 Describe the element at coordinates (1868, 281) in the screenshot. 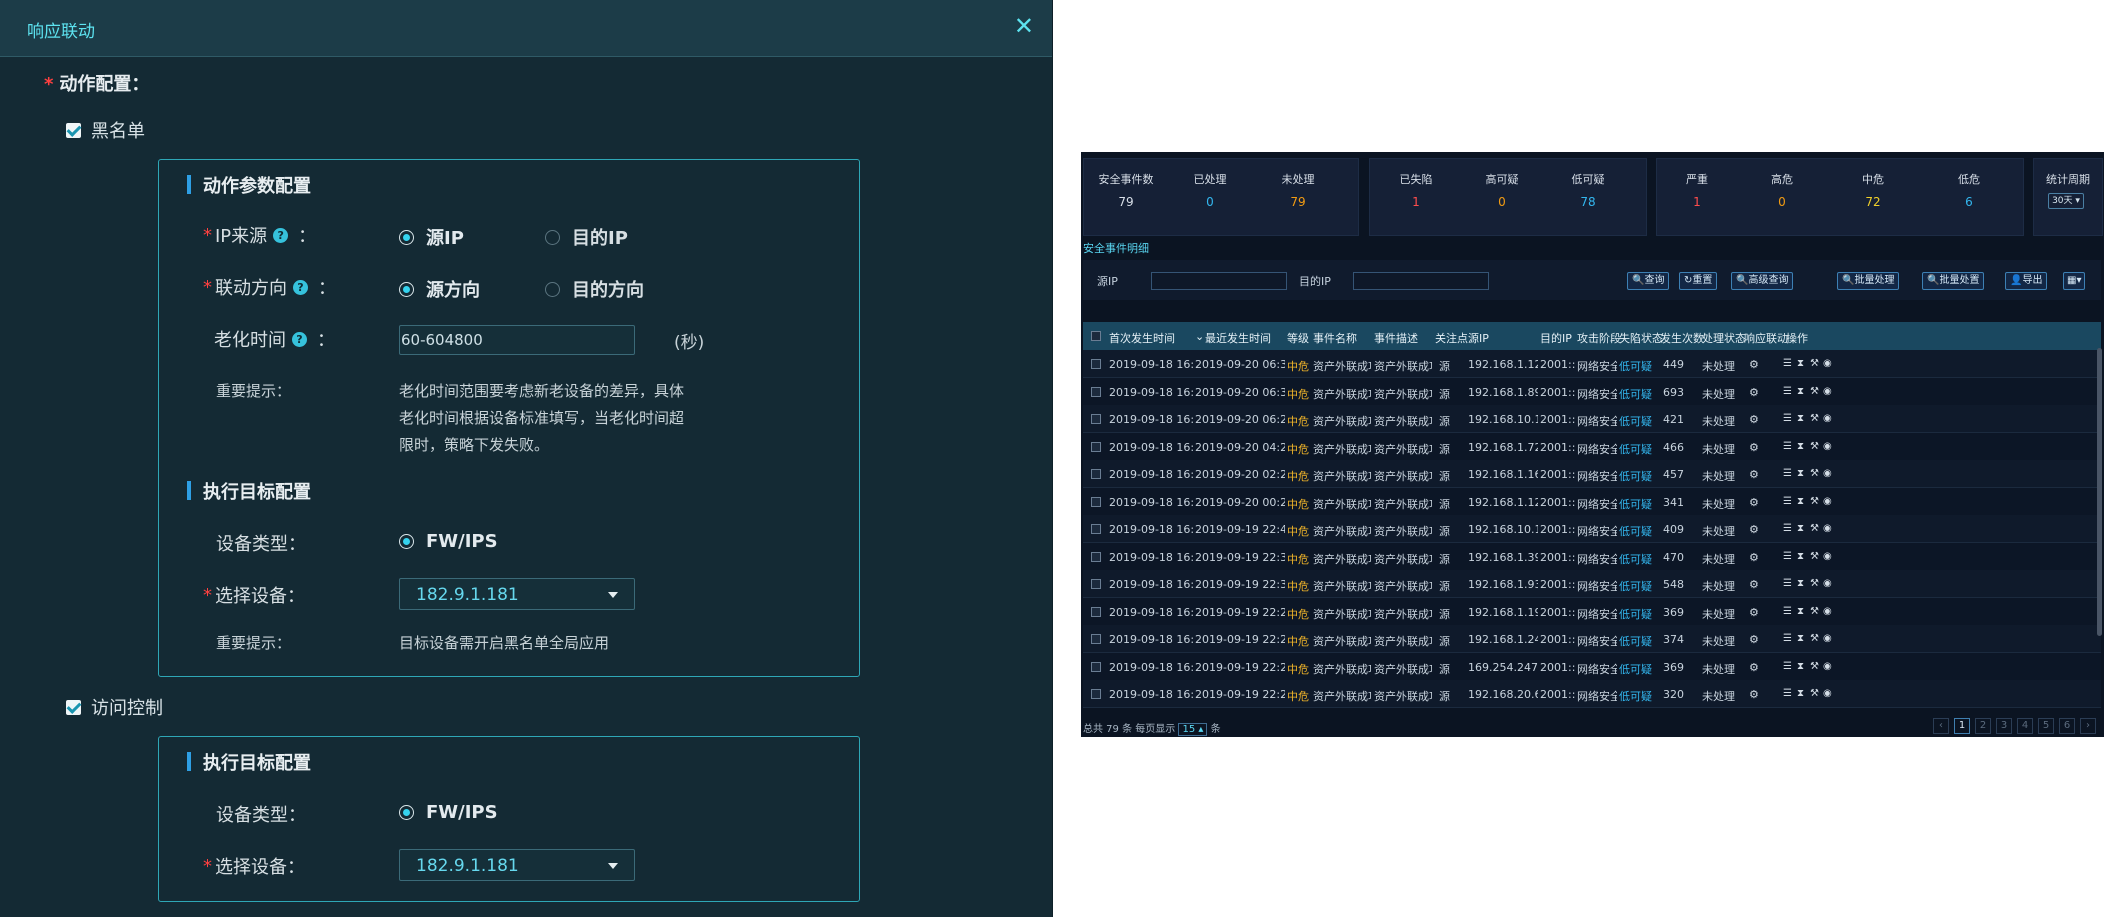

I see `batch-process-button: 🔍批量处理` at that location.